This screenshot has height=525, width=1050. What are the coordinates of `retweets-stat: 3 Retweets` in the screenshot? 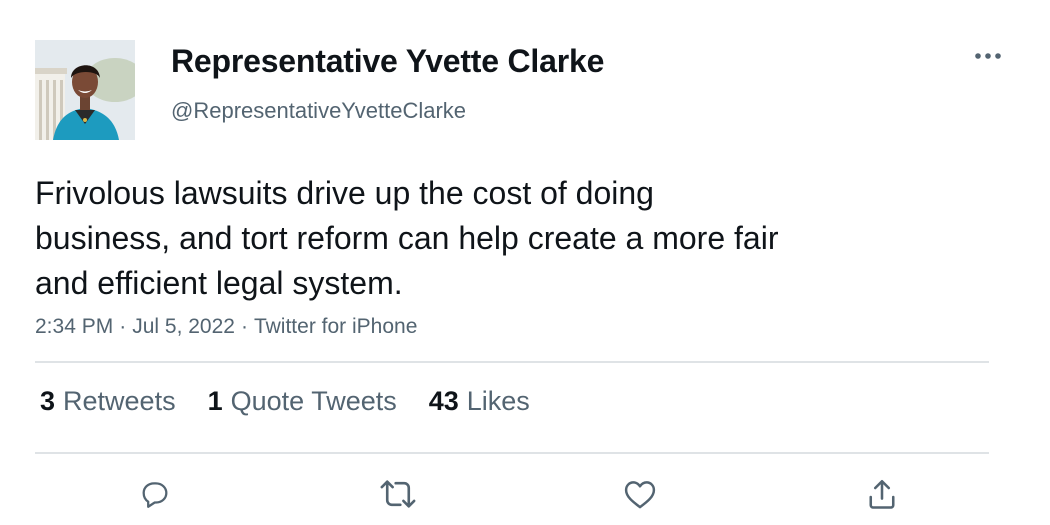 It's located at (108, 401).